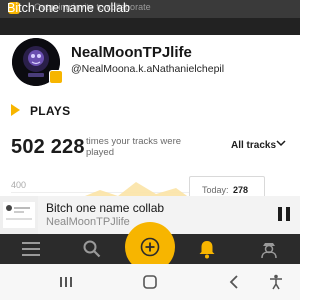 The image size is (320, 300). I want to click on plays-caption: times your tracks were played, so click(134, 147).